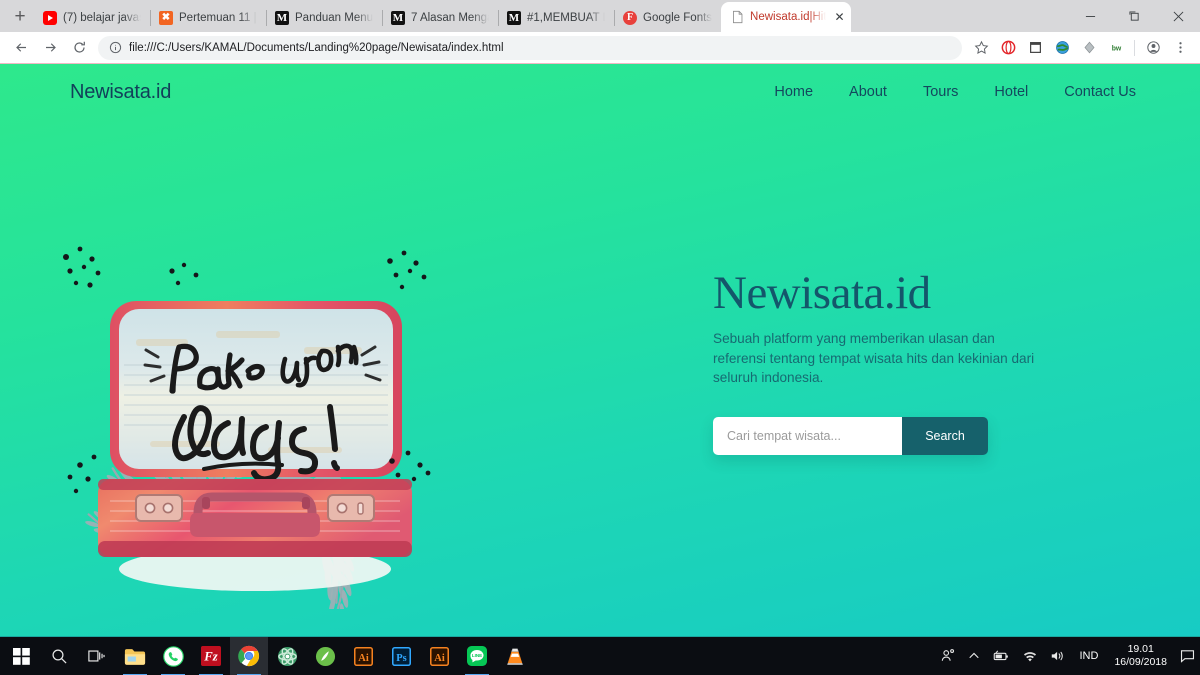 The height and width of the screenshot is (675, 1200). I want to click on nav-item-hotel: Hotel, so click(1011, 92).